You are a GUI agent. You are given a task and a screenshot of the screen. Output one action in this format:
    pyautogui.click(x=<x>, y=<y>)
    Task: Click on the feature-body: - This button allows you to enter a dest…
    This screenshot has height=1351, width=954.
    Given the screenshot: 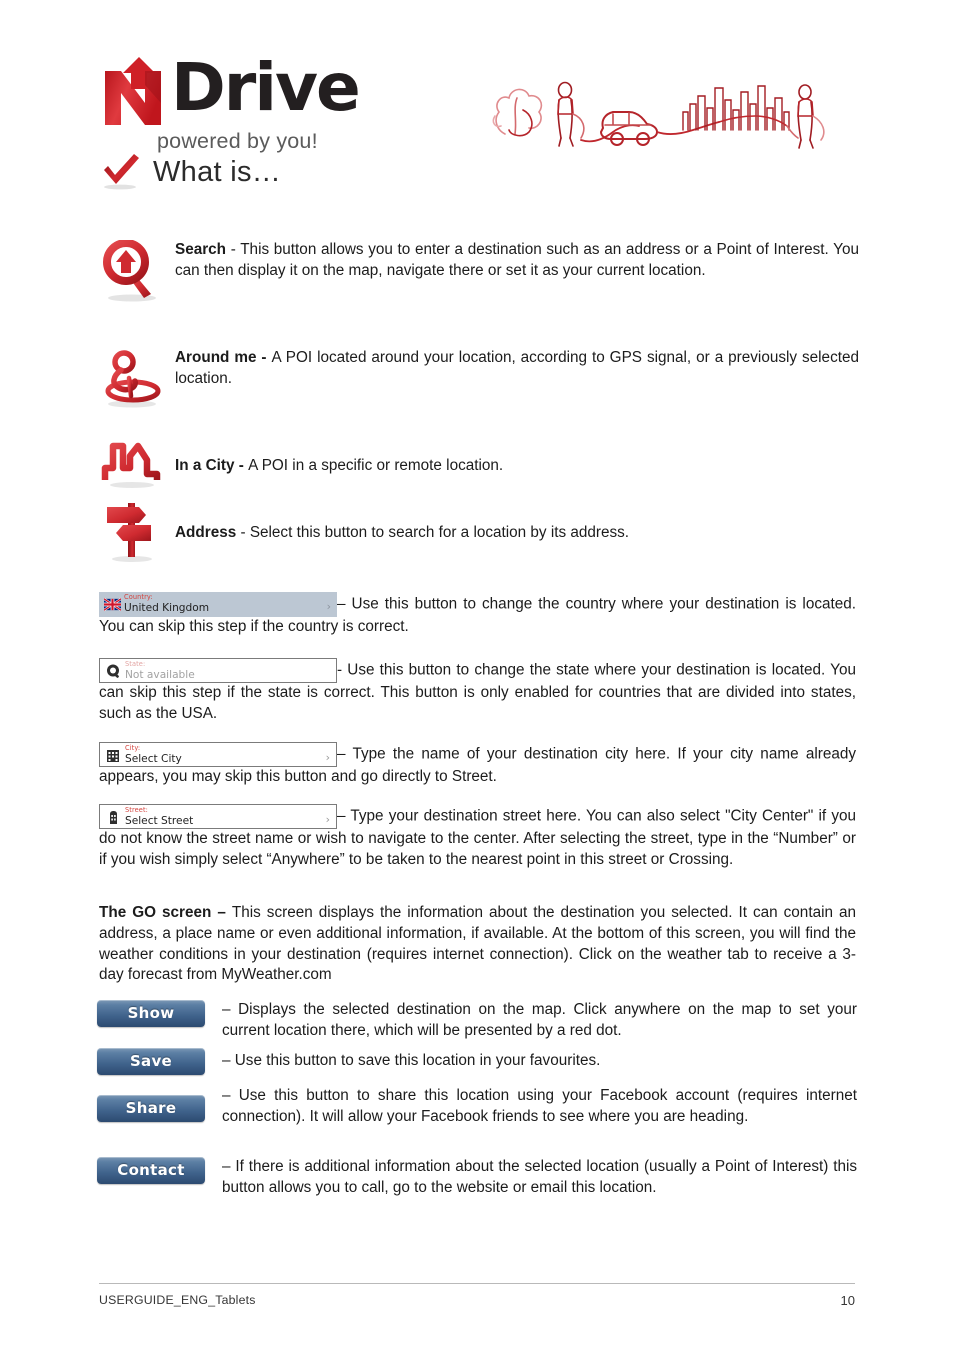 What is the action you would take?
    pyautogui.click(x=517, y=260)
    